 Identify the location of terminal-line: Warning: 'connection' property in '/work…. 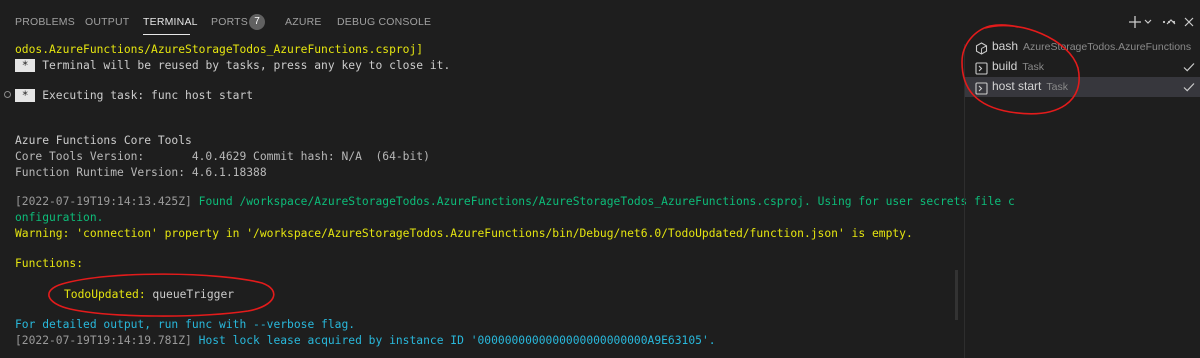
(464, 233).